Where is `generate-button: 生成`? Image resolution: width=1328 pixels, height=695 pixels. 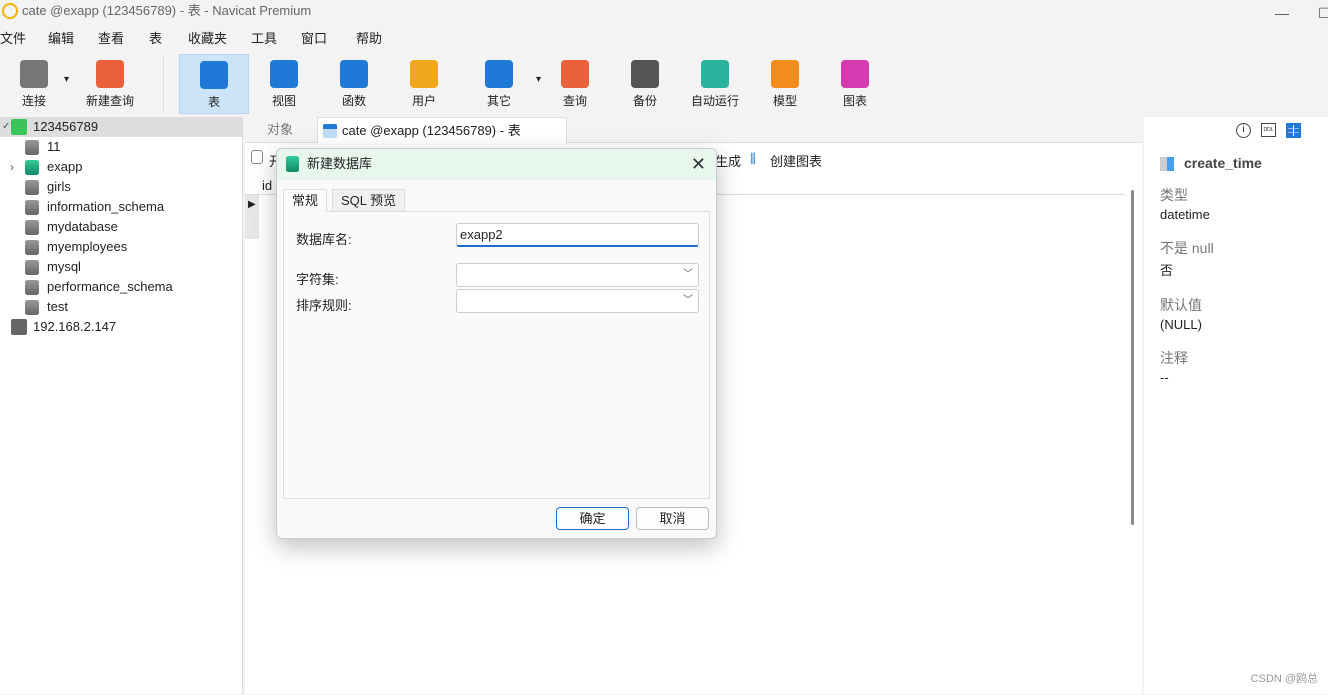
generate-button: 生成 is located at coordinates (728, 160).